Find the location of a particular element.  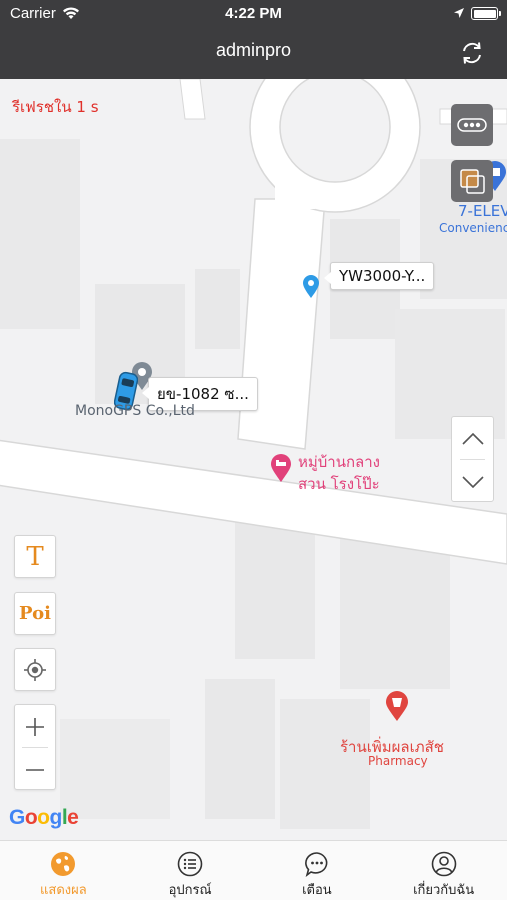

refresh-notice: รีเฟรชใน 1 s is located at coordinates (55, 107).